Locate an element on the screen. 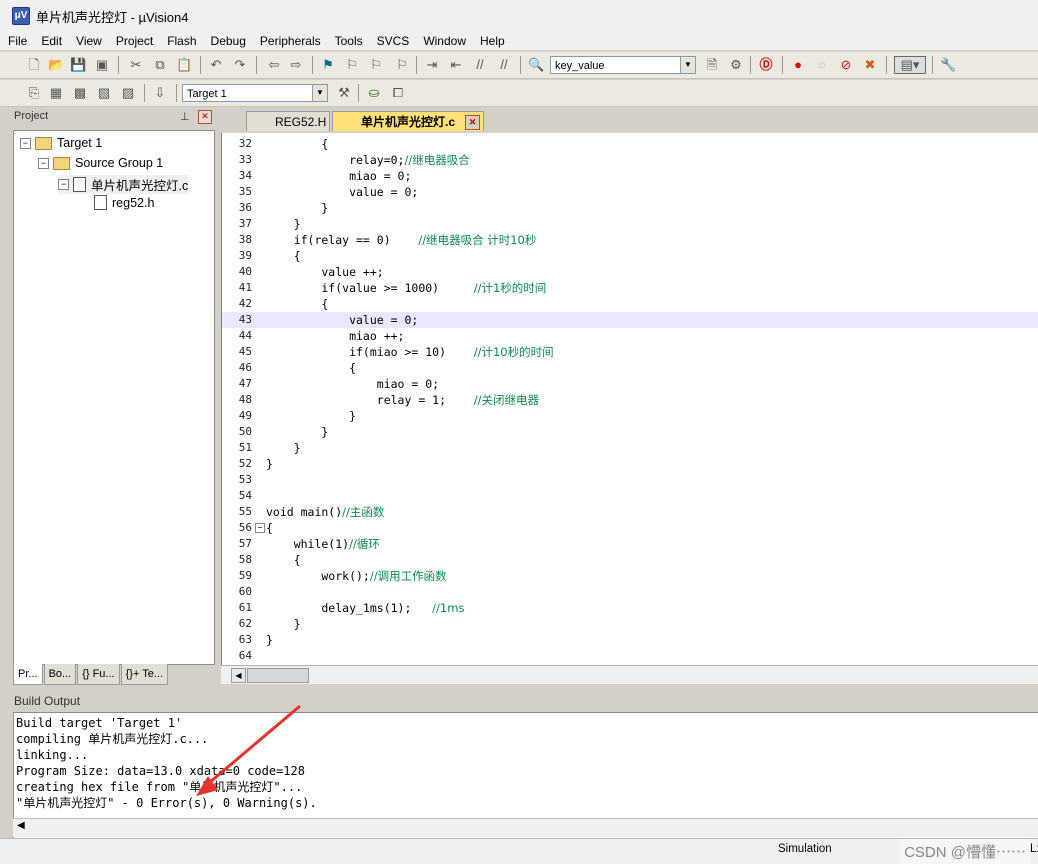 Image resolution: width=1038 pixels, height=864 pixels. save-all-icon: ▣ is located at coordinates (102, 65).